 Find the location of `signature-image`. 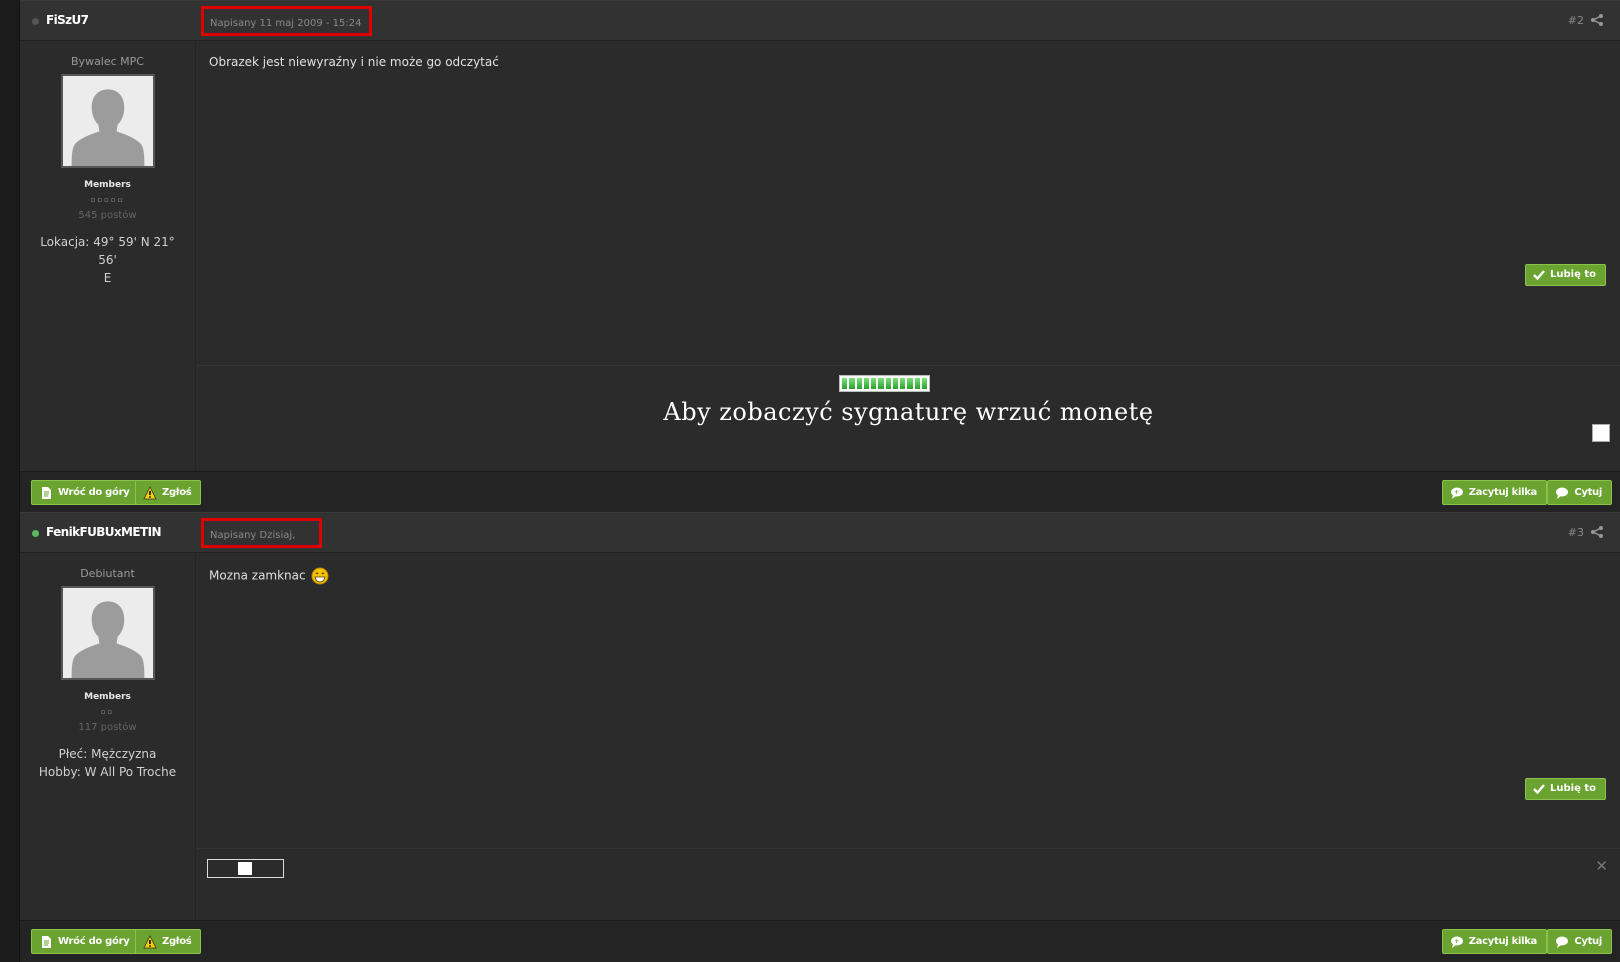

signature-image is located at coordinates (245, 868).